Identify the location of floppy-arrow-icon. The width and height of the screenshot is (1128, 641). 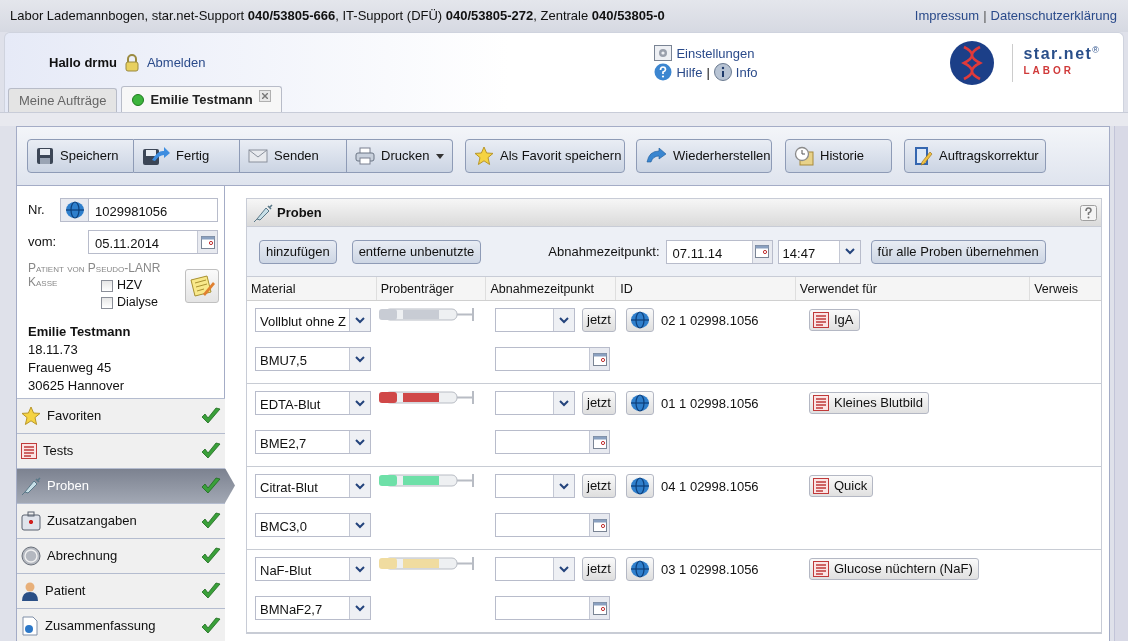
(156, 156).